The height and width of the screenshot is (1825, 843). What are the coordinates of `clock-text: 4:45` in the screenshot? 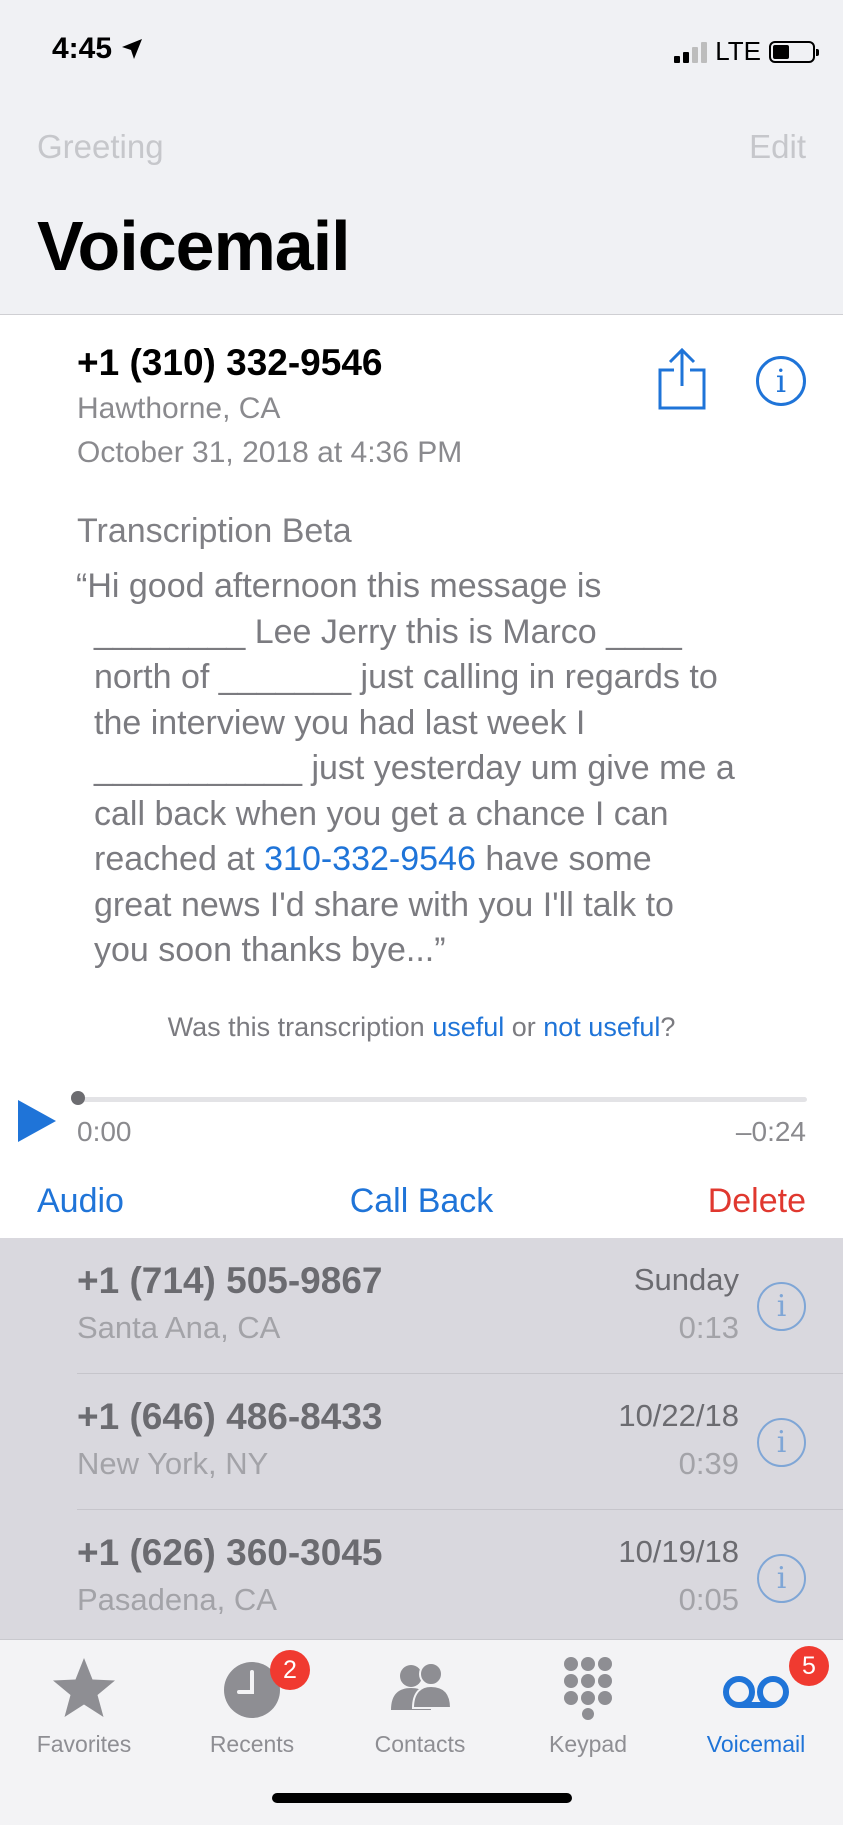 It's located at (82, 48).